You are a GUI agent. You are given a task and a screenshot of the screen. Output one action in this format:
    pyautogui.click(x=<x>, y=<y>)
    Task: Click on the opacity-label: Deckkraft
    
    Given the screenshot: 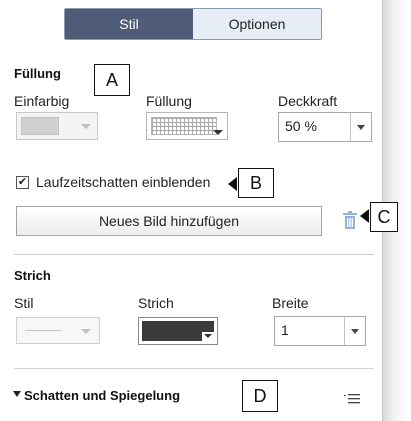 What is the action you would take?
    pyautogui.click(x=308, y=101)
    